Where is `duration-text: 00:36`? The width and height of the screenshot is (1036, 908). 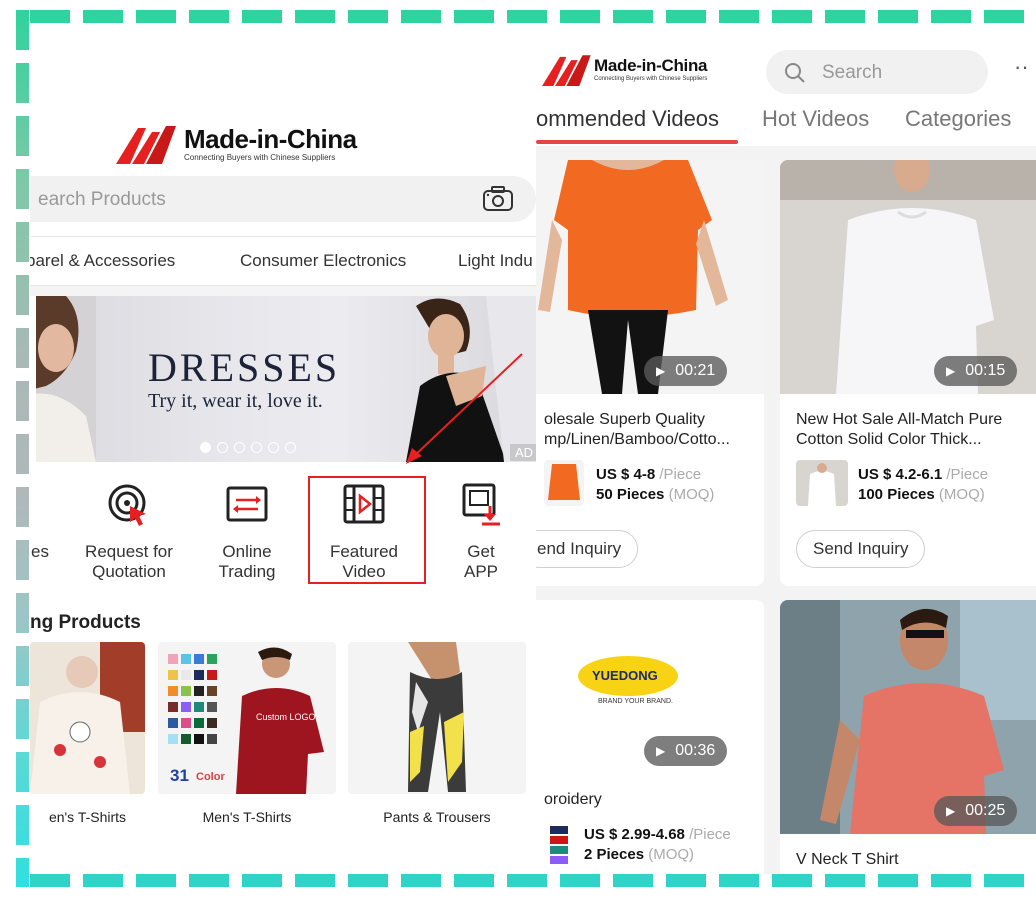
duration-text: 00:36 is located at coordinates (695, 750).